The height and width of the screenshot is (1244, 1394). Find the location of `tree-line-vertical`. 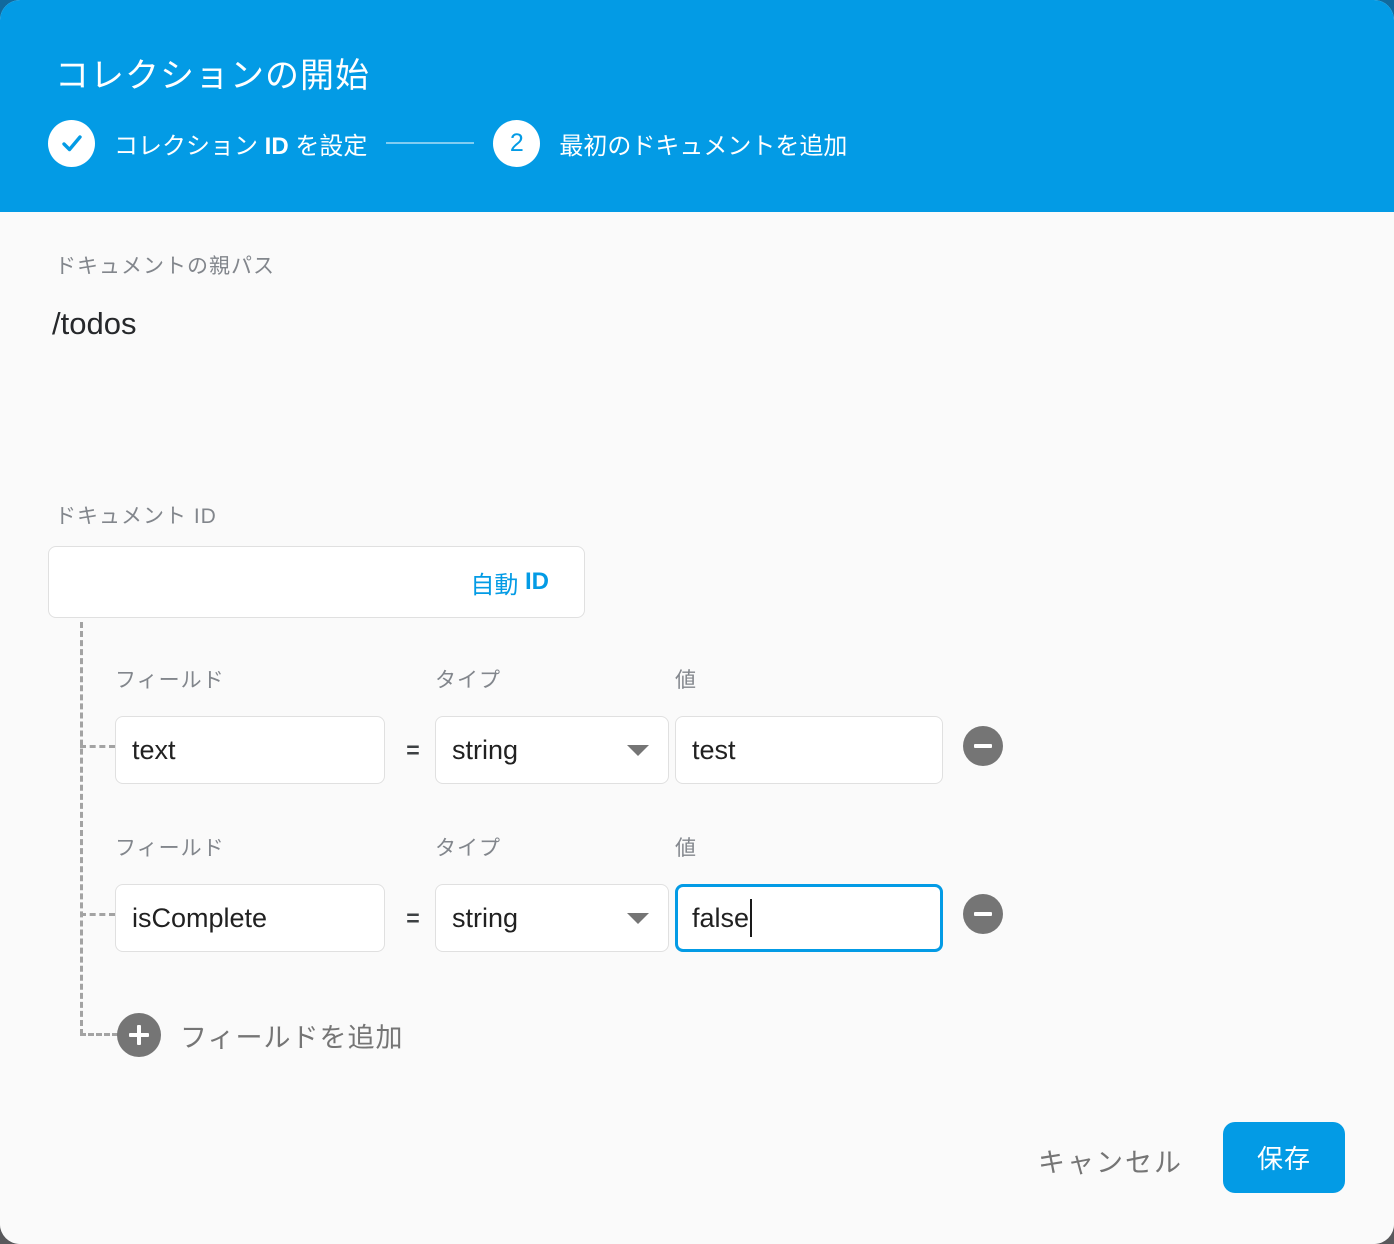

tree-line-vertical is located at coordinates (81, 828).